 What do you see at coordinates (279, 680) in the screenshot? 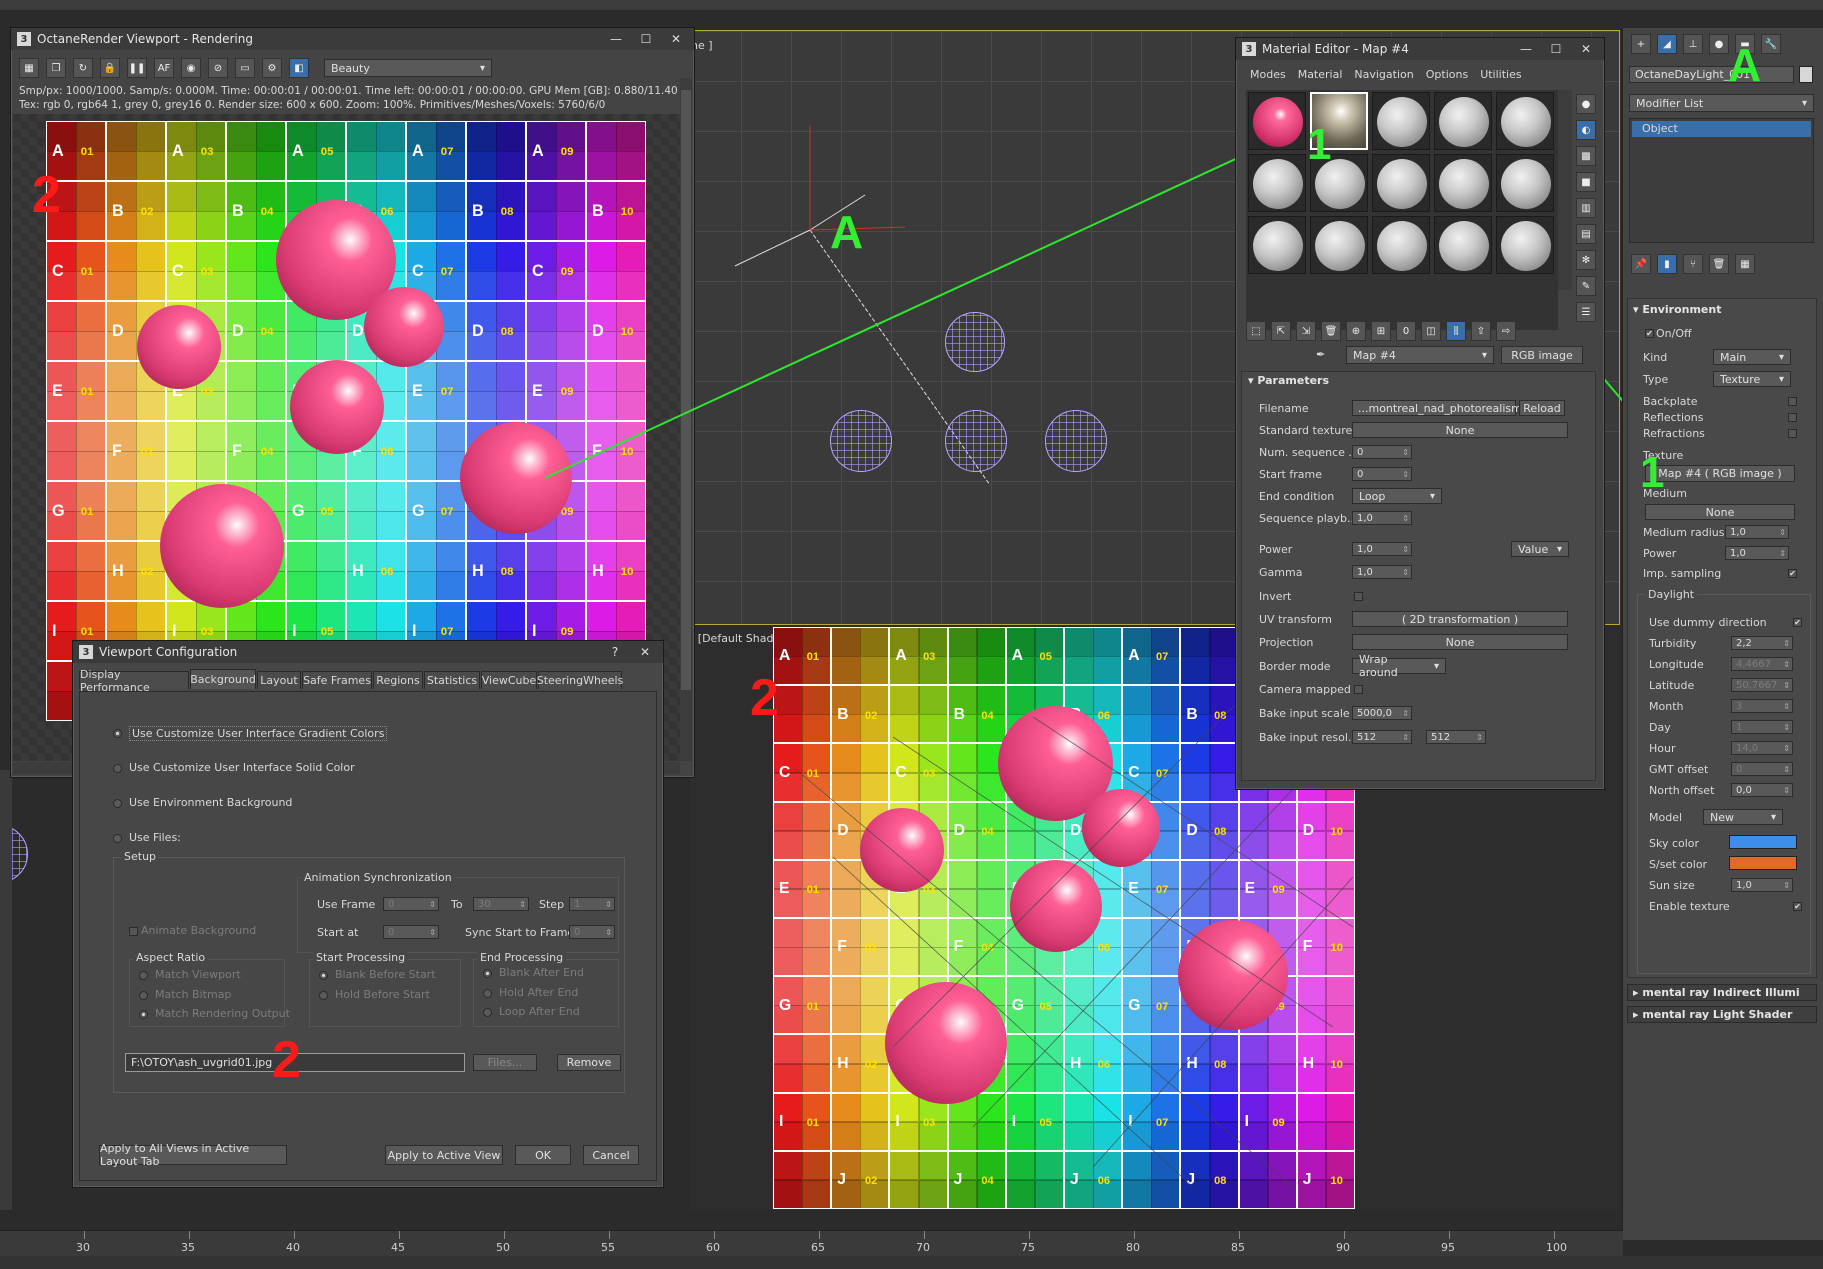
I see `tab-layout: Layout` at bounding box center [279, 680].